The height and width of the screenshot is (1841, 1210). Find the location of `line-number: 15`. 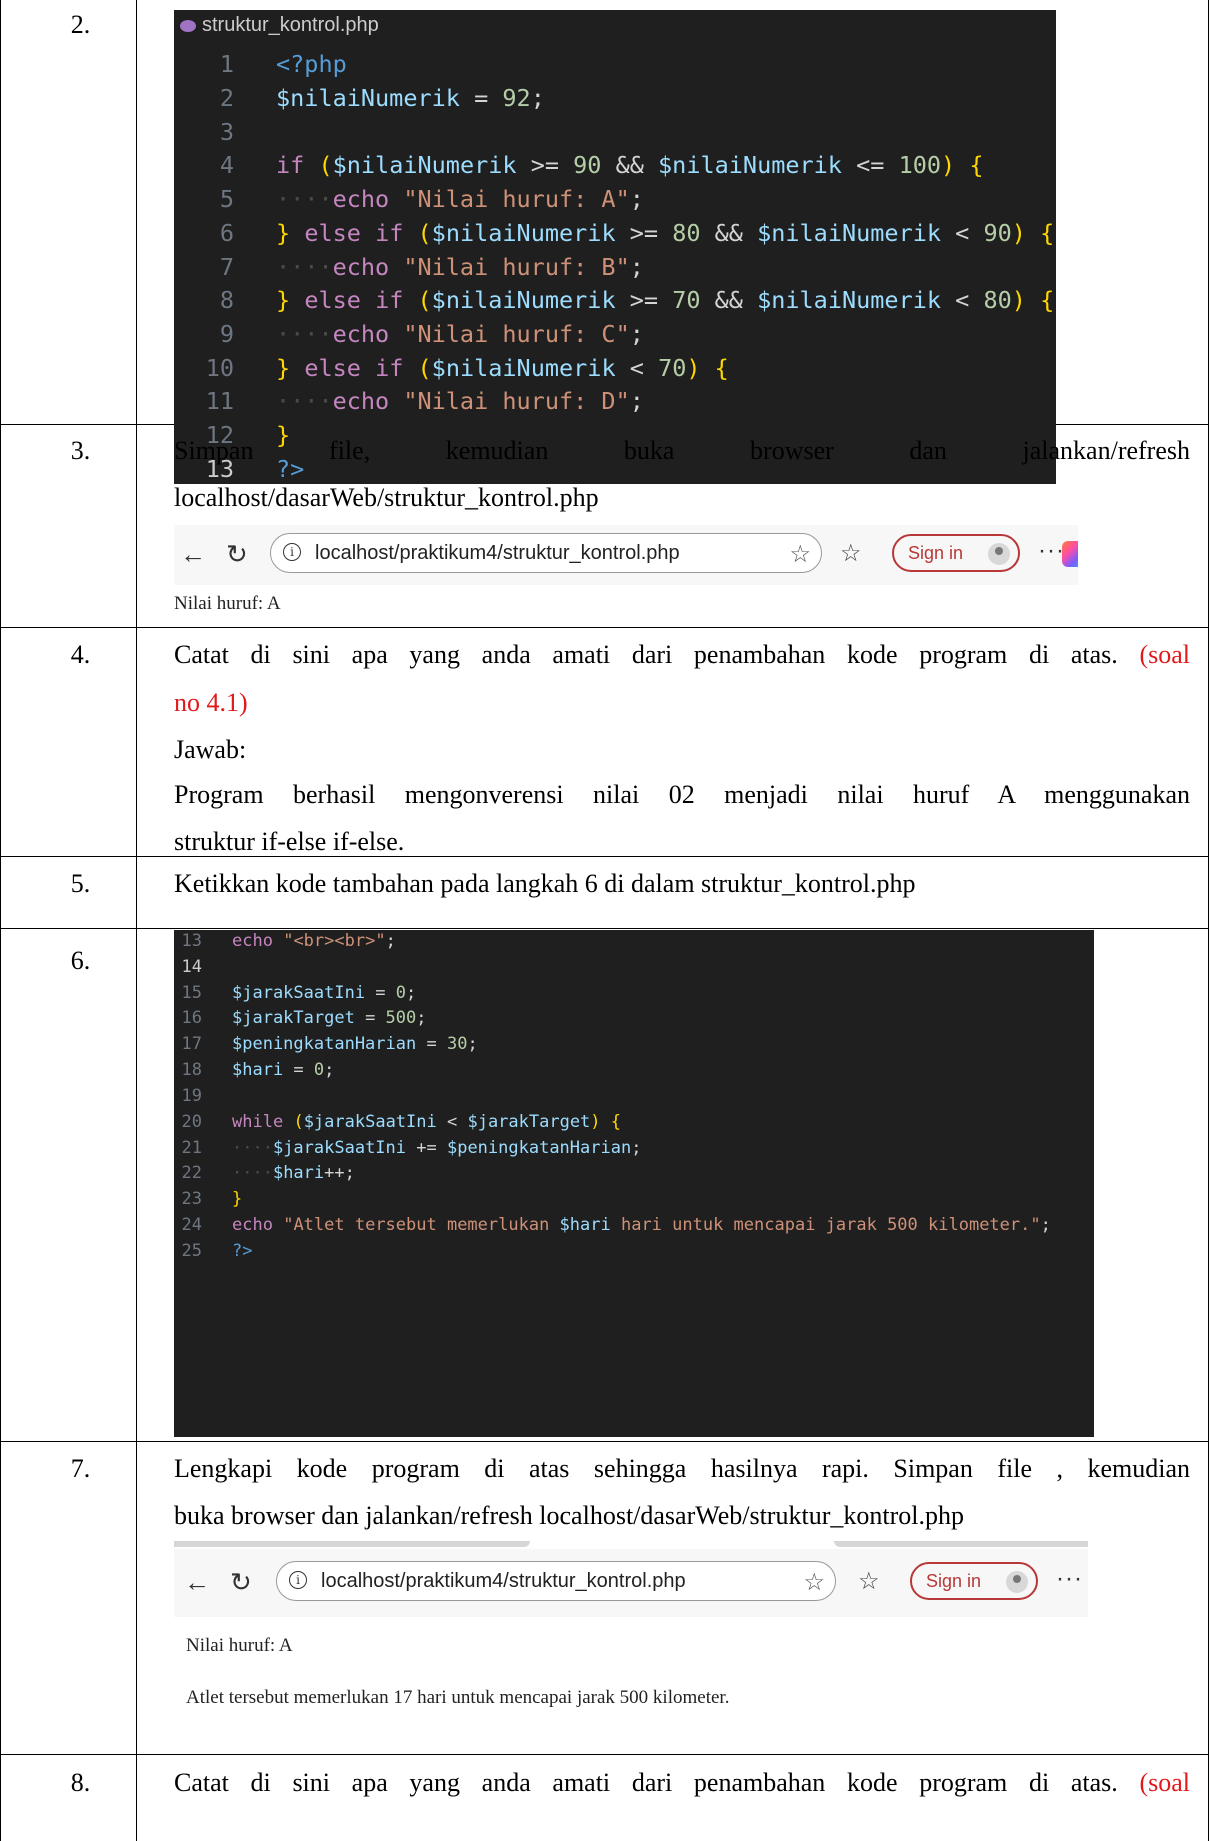

line-number: 15 is located at coordinates (191, 993).